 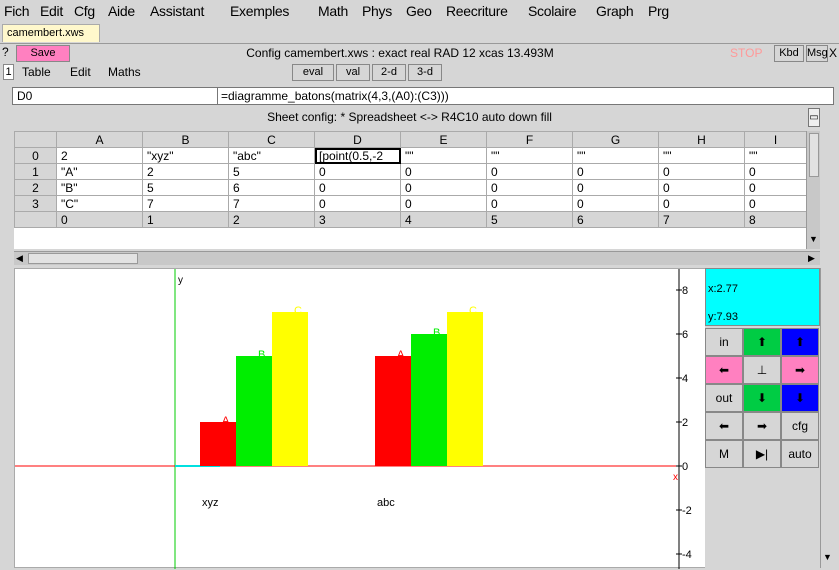 I want to click on row-header: 0, so click(x=35, y=155).